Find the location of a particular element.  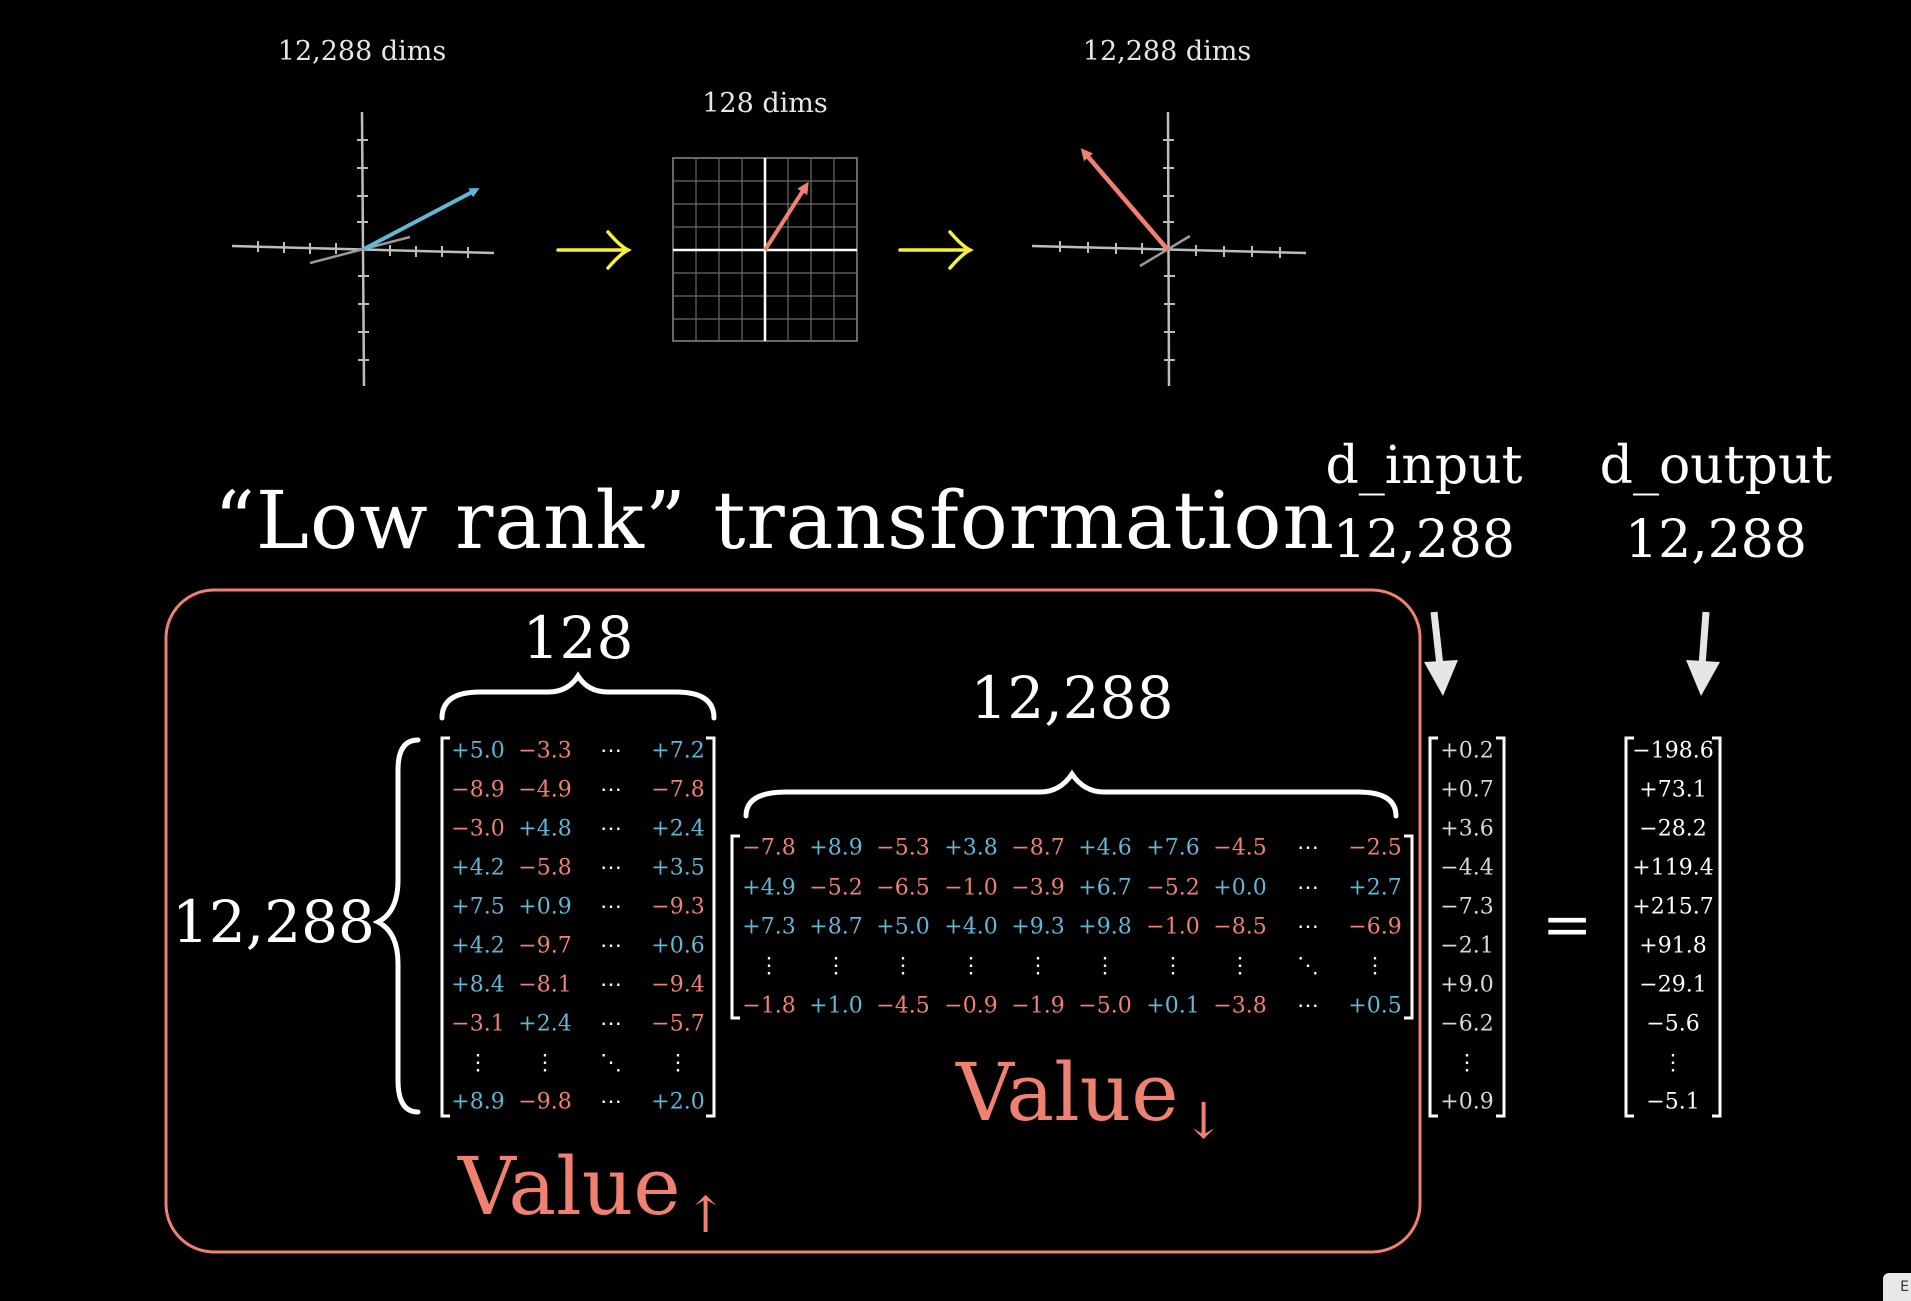

value-down-cell: −6.9 is located at coordinates (1375, 927).